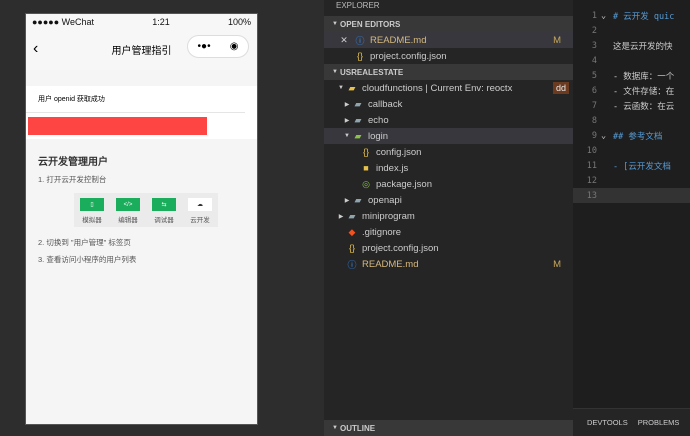 The height and width of the screenshot is (436, 690). What do you see at coordinates (631, 4) in the screenshot?
I see `editor-toolbar` at bounding box center [631, 4].